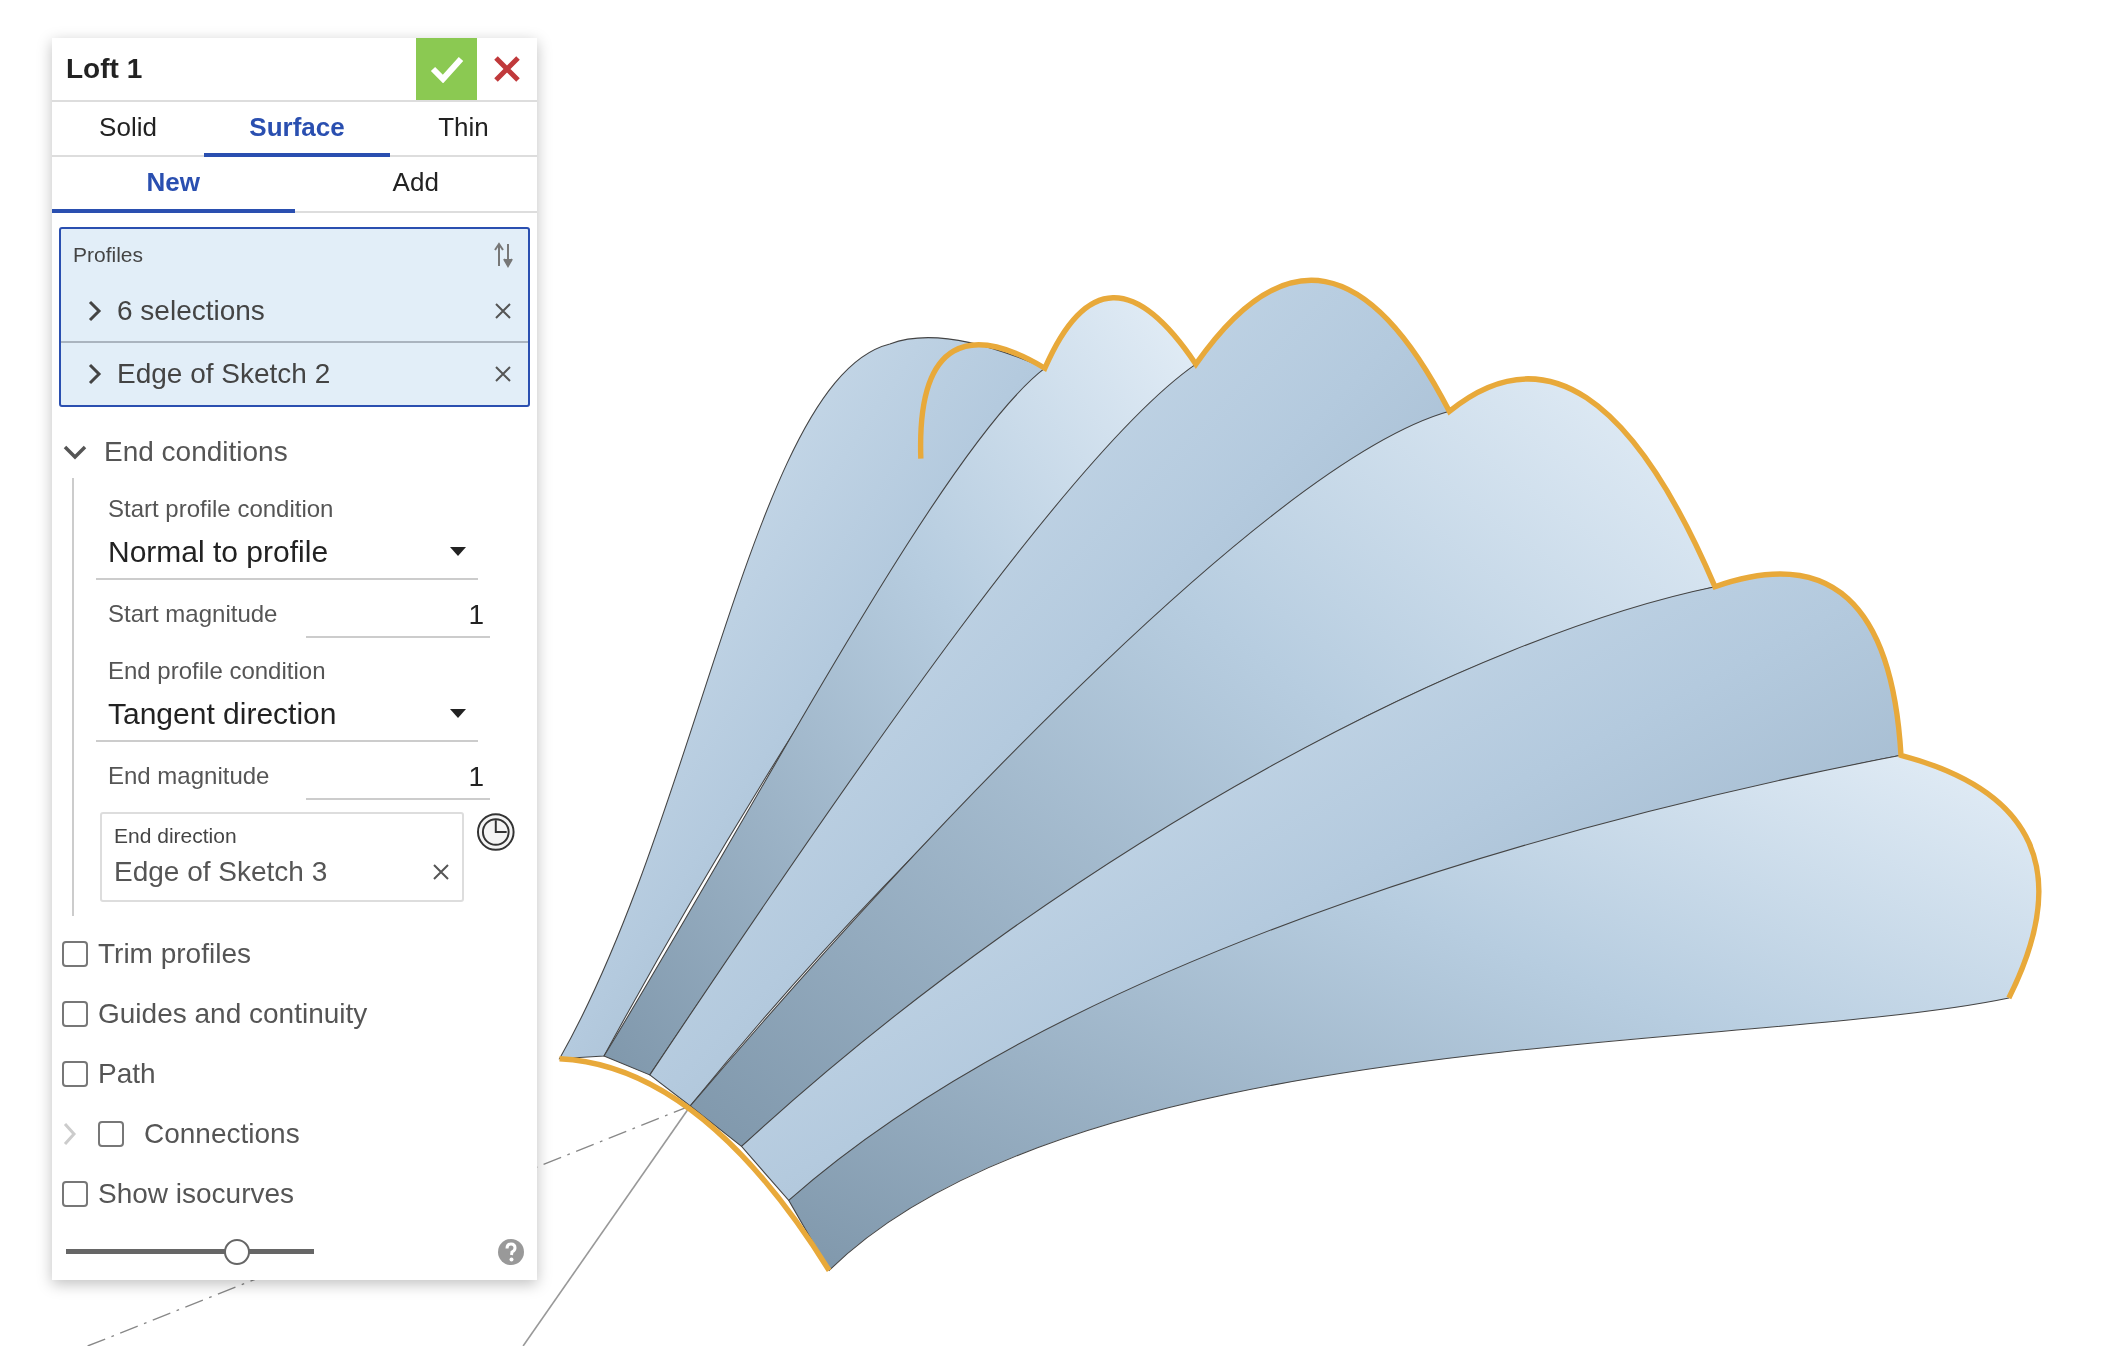 This screenshot has width=2114, height=1346. Describe the element at coordinates (222, 1133) in the screenshot. I see `checkbox-label: Connections` at that location.